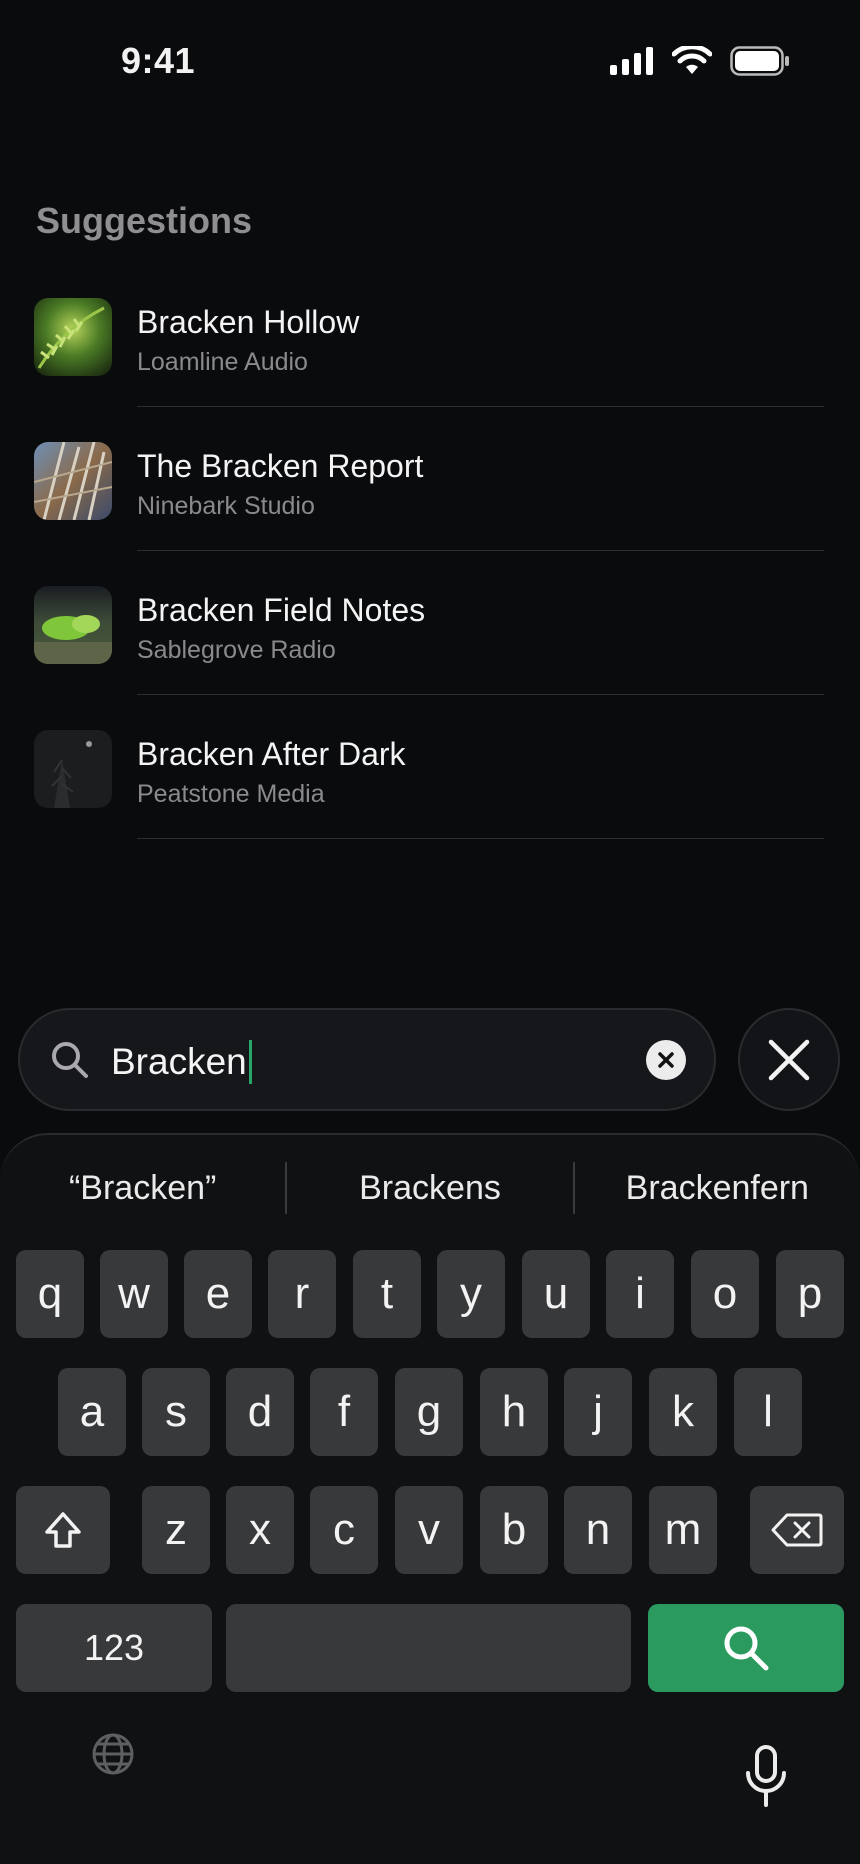 The width and height of the screenshot is (860, 1864). What do you see at coordinates (640, 1294) in the screenshot?
I see `key-i: i` at bounding box center [640, 1294].